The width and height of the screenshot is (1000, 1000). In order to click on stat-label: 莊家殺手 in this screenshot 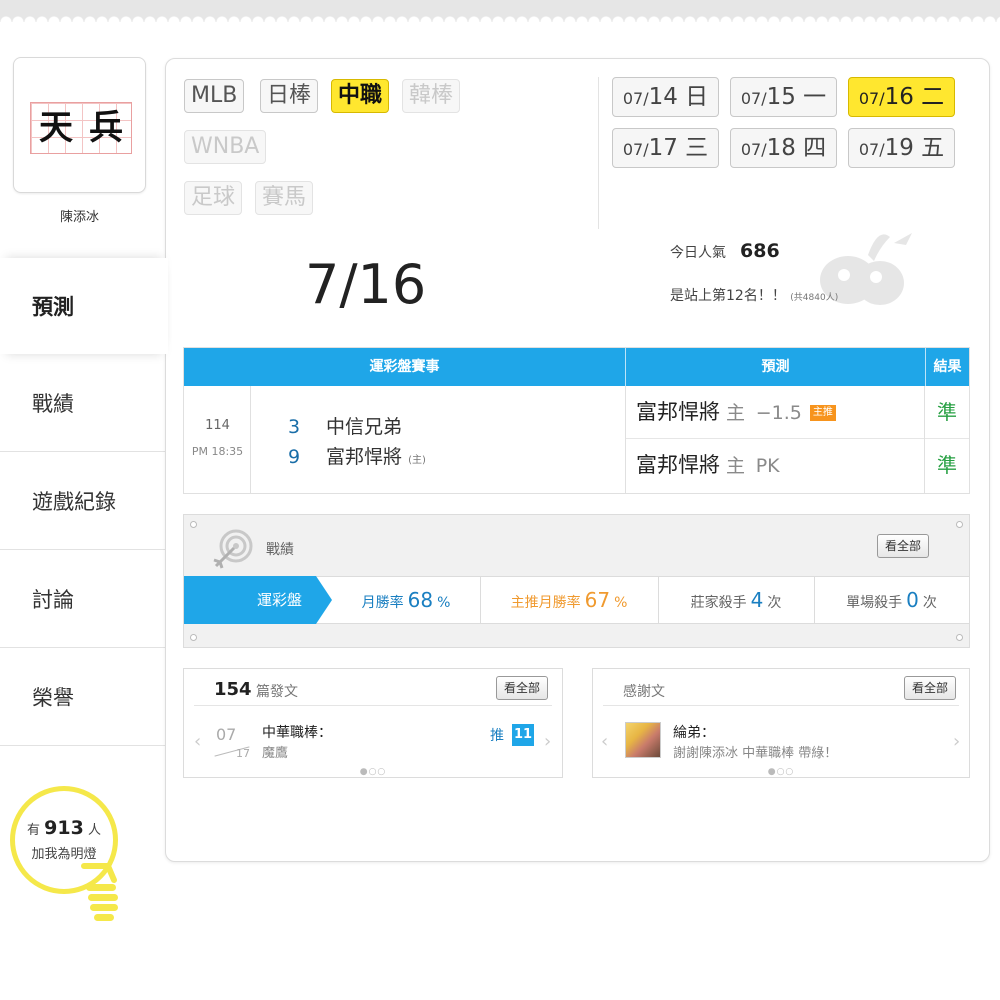, I will do `click(718, 603)`.